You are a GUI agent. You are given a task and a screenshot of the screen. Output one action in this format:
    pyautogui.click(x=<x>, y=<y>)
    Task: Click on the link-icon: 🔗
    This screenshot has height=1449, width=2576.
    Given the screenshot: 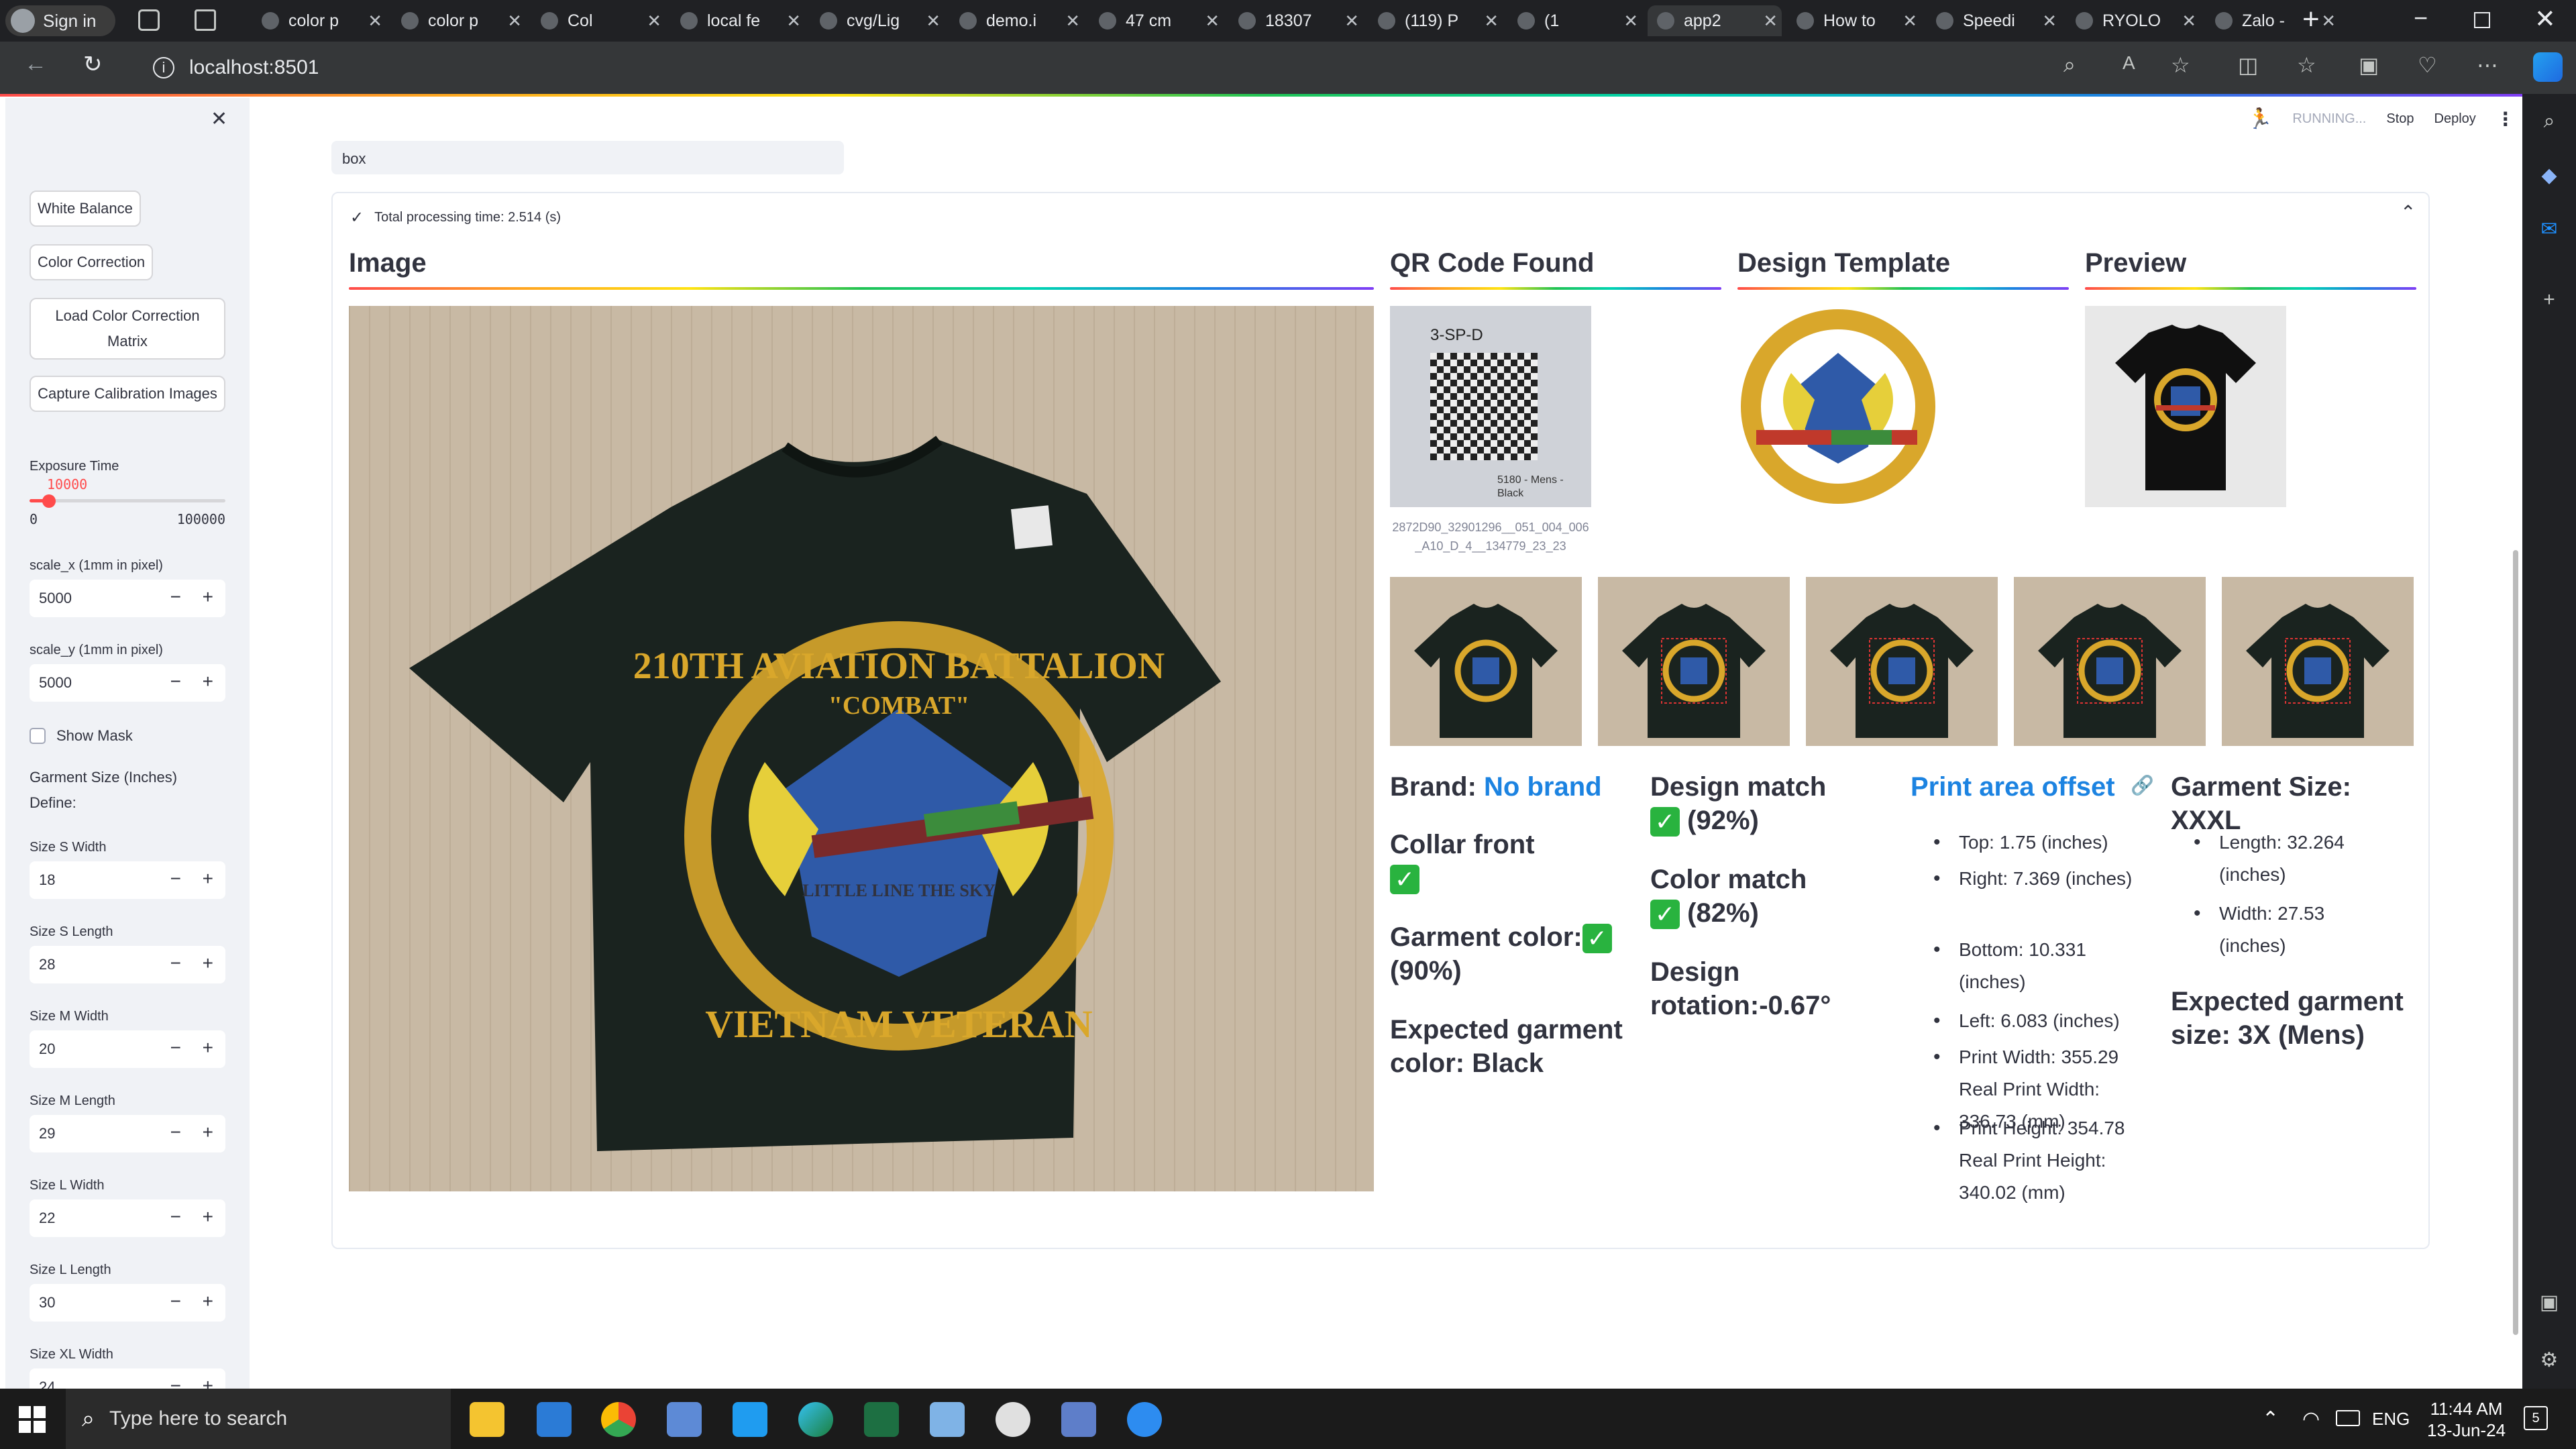 What is the action you would take?
    pyautogui.click(x=2142, y=785)
    